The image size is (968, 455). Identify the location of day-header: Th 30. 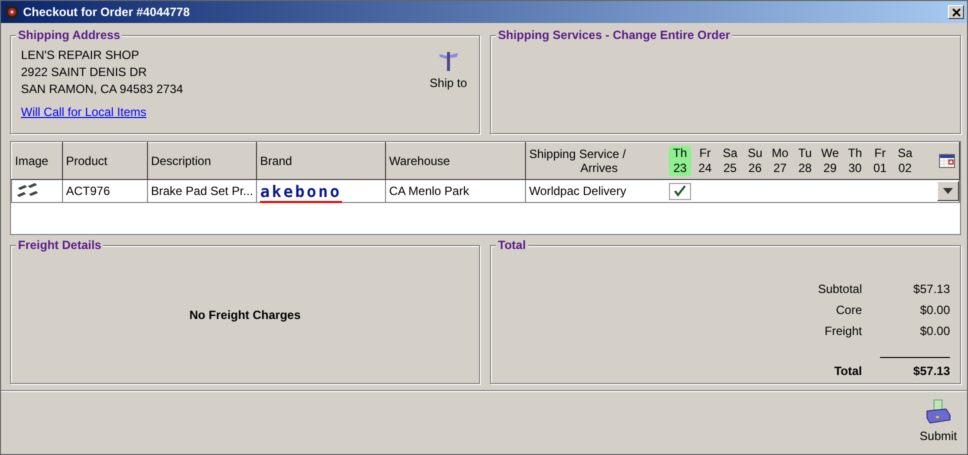
(855, 161).